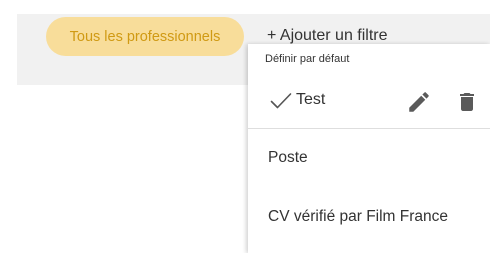  I want to click on menu-item-cv-verified: CV vérifié par Film France, so click(369, 217).